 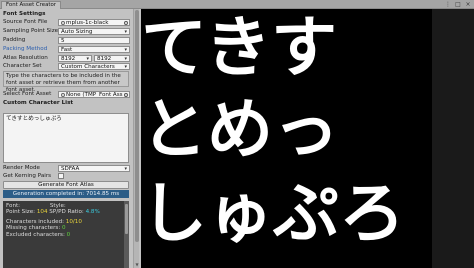 What do you see at coordinates (27, 94) in the screenshot?
I see `select-font-asset-label: Select Font Asset` at bounding box center [27, 94].